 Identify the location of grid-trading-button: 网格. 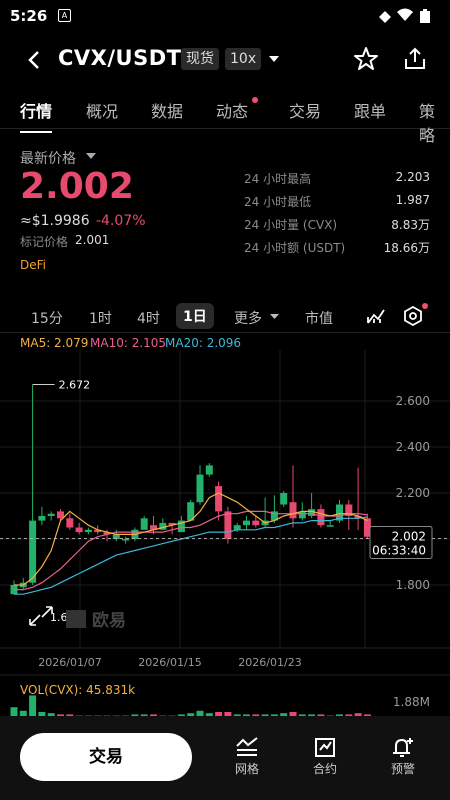
(247, 756).